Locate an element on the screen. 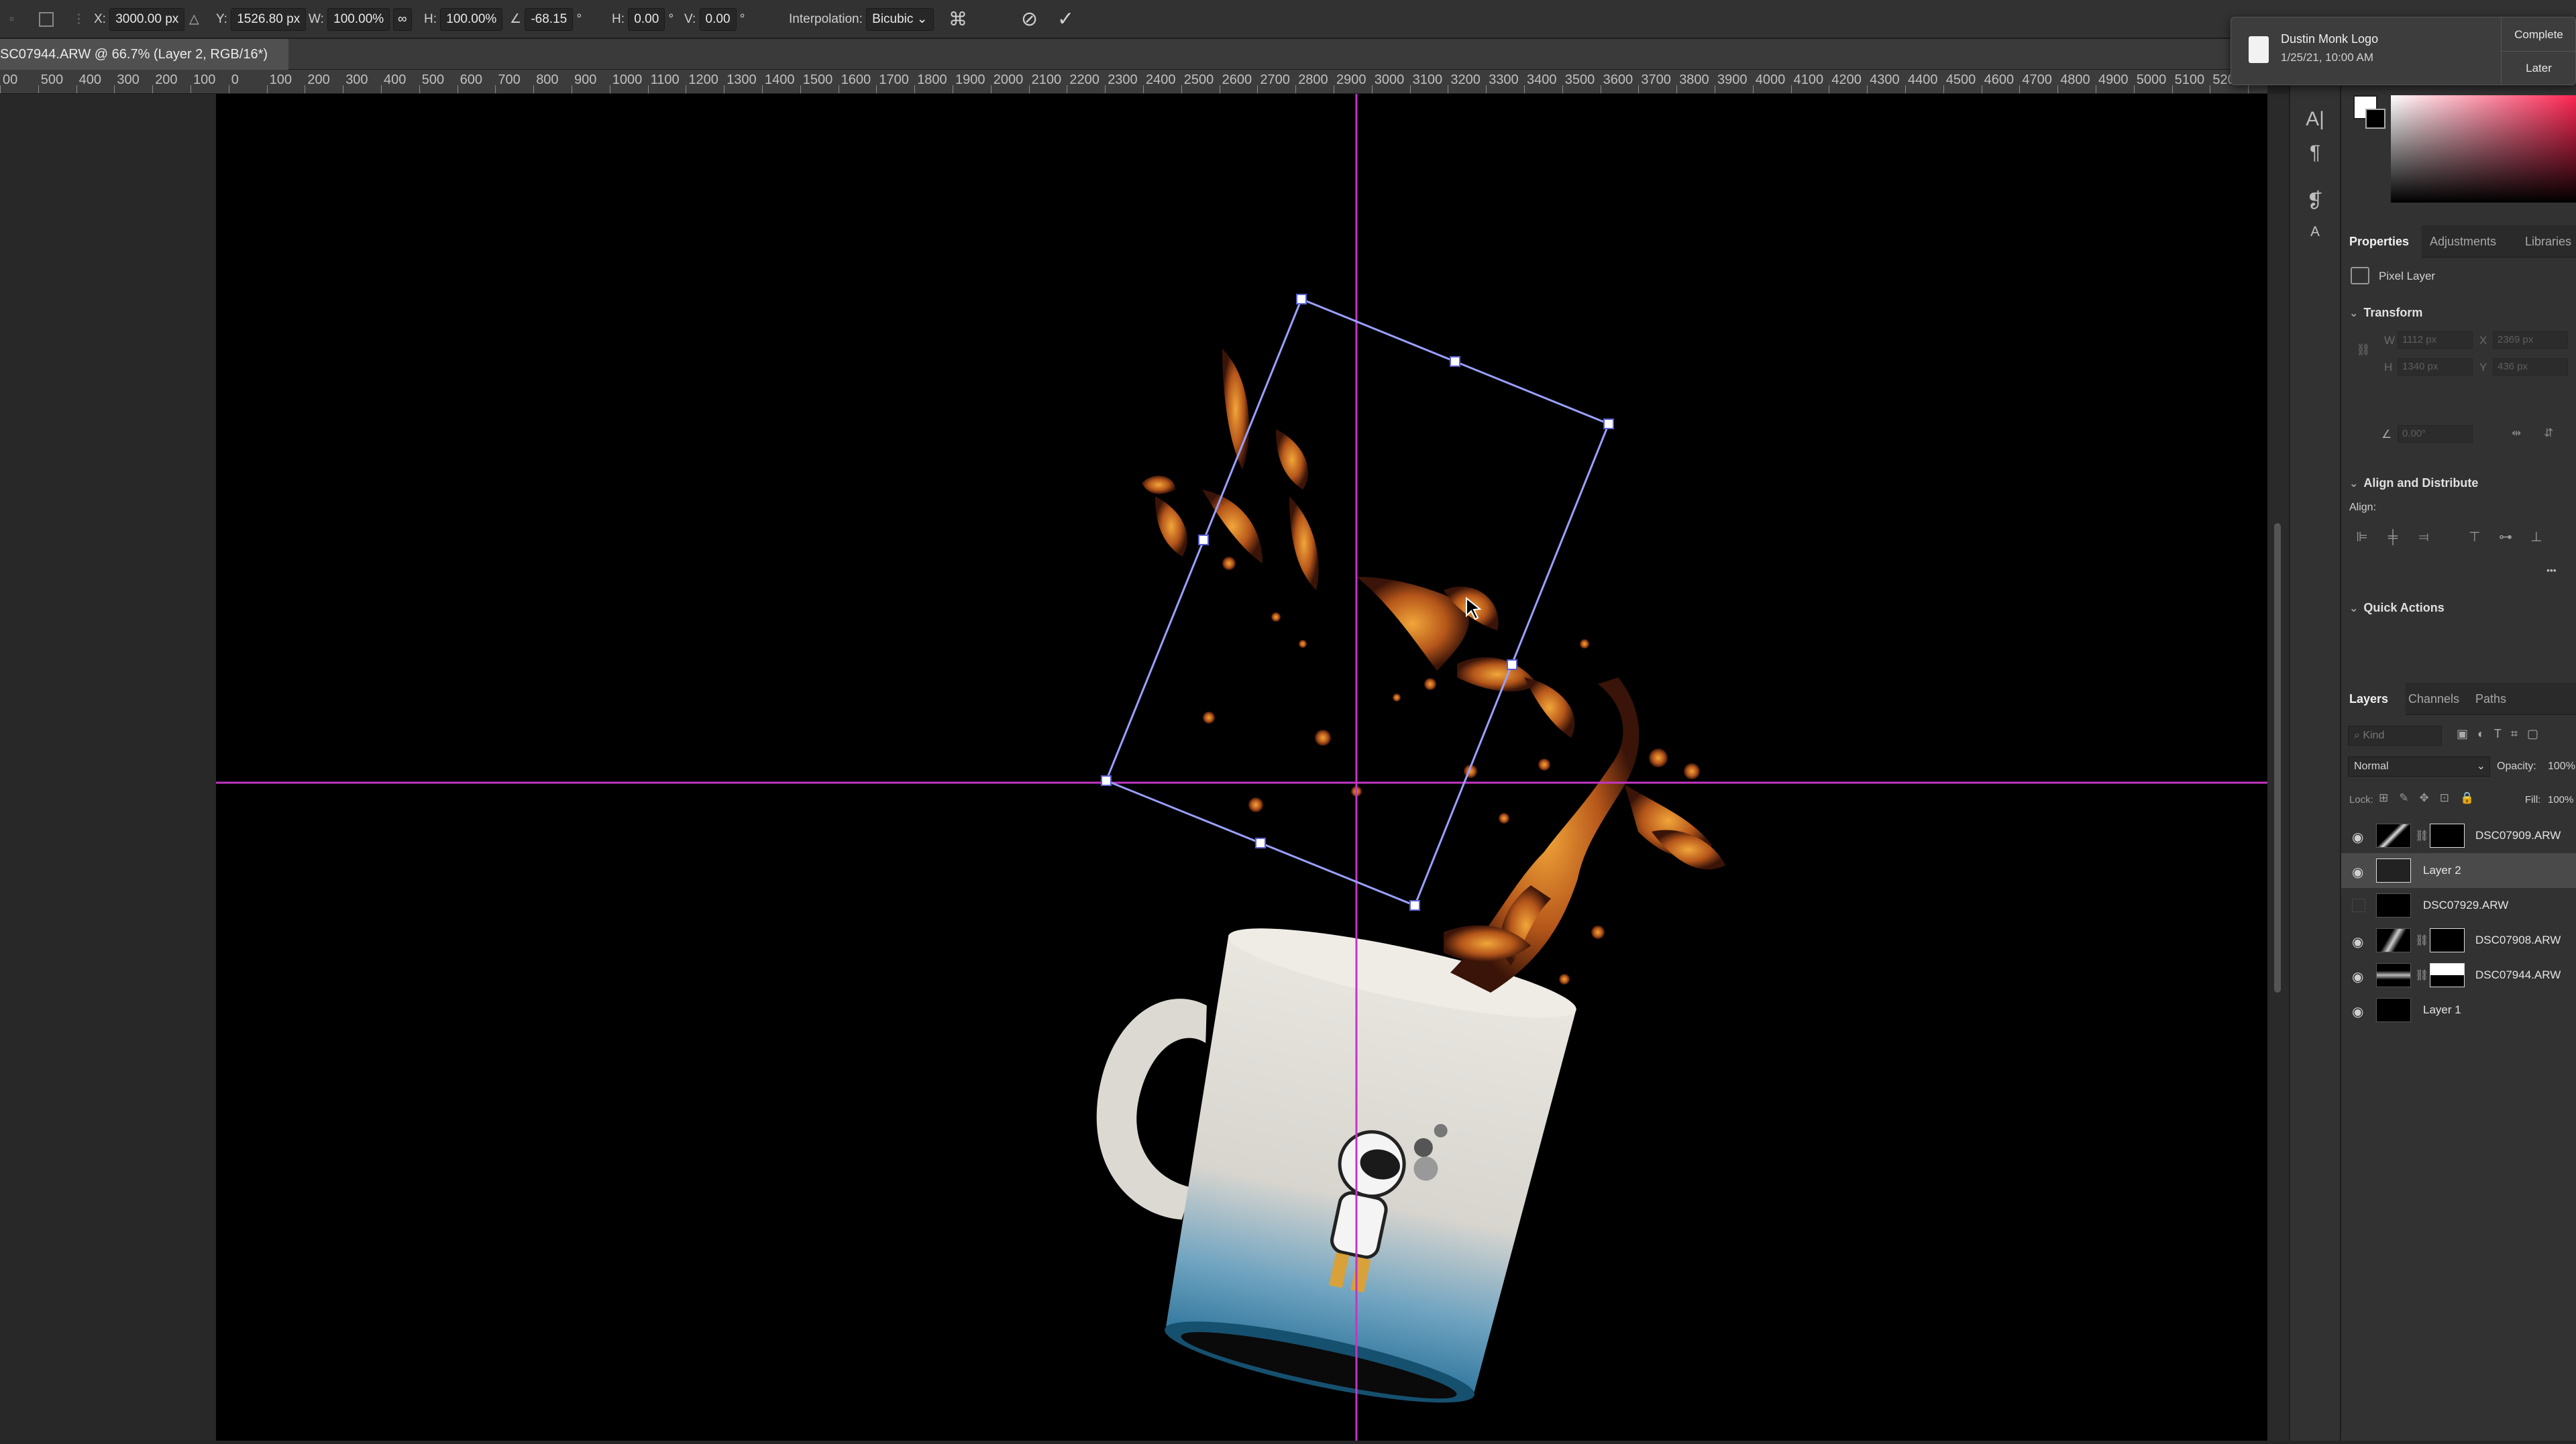  align-top-icon: ⊤ is located at coordinates (2474, 537).